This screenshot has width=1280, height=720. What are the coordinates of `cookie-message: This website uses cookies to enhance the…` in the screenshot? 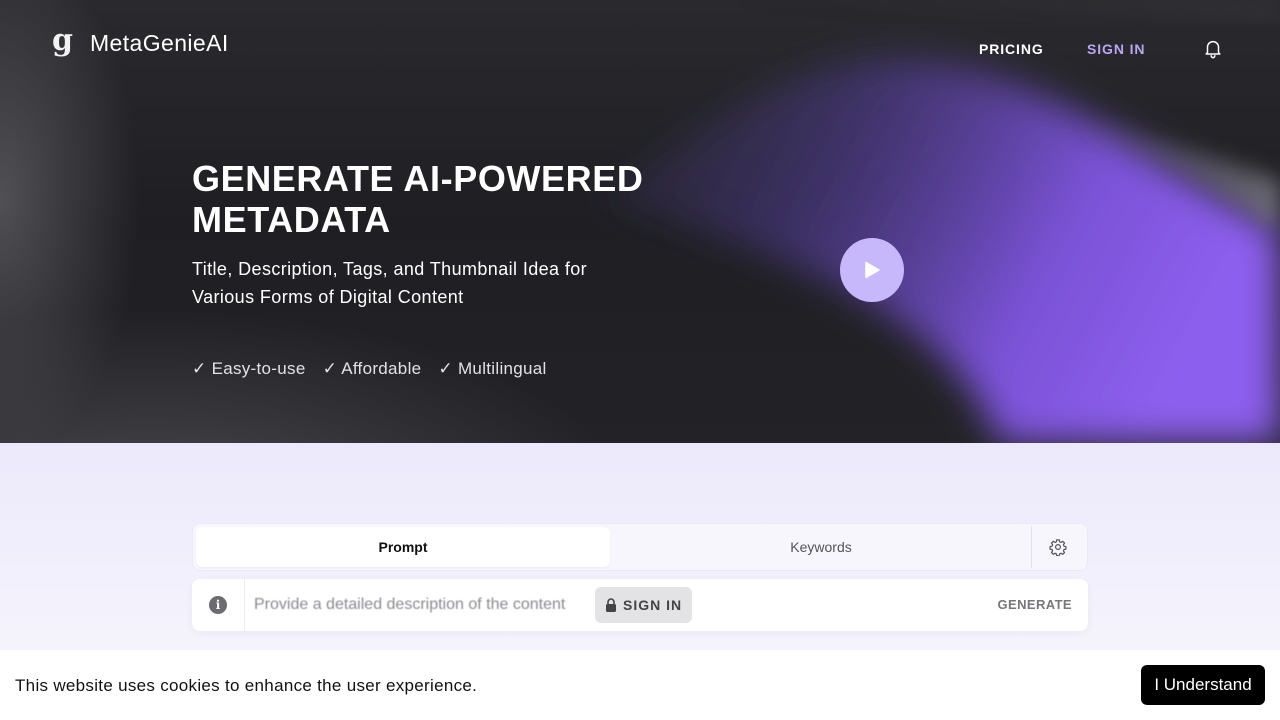 It's located at (246, 685).